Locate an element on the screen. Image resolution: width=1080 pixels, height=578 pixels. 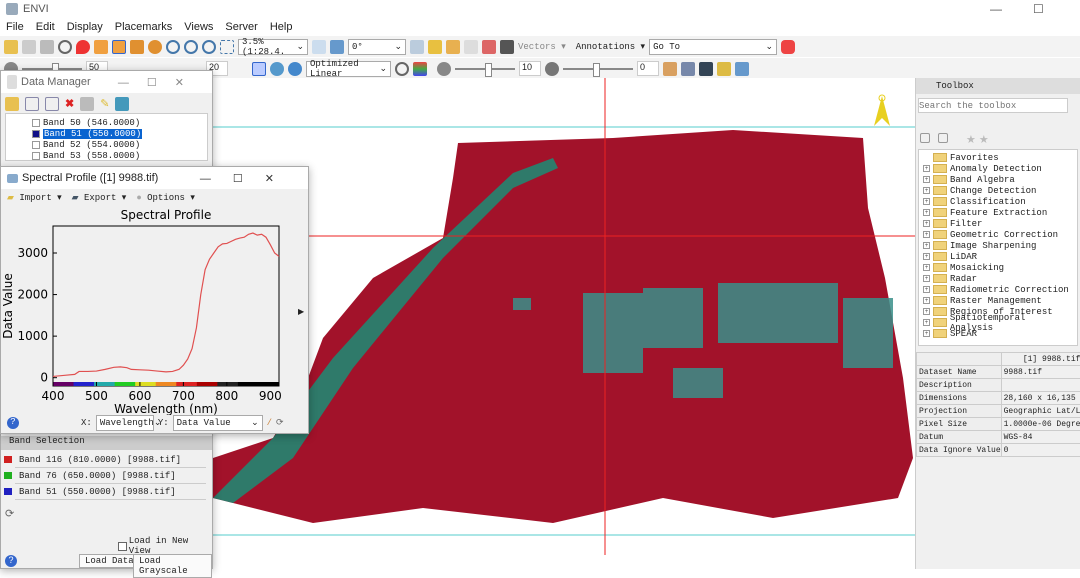
band-selection-header: Band Selection is located at coordinates (106, 443).